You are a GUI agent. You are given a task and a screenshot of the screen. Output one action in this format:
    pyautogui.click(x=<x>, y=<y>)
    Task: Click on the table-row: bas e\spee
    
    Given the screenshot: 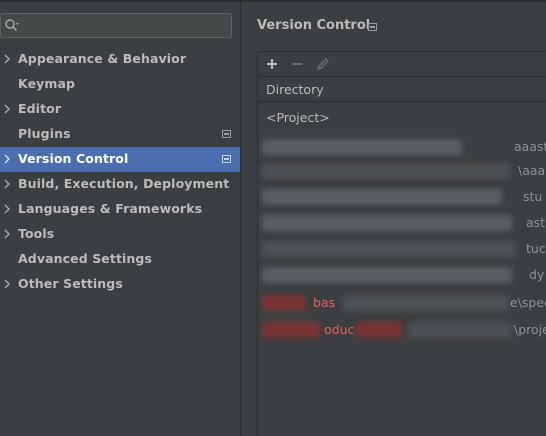 What is the action you would take?
    pyautogui.click(x=402, y=303)
    